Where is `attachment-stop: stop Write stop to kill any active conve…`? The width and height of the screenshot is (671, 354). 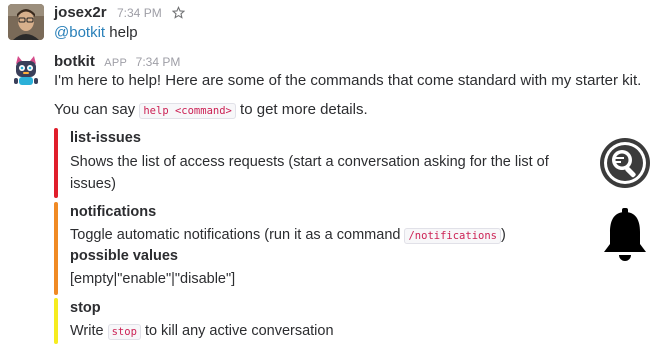
attachment-stop: stop Write stop to kill any active conve… is located at coordinates (359, 321).